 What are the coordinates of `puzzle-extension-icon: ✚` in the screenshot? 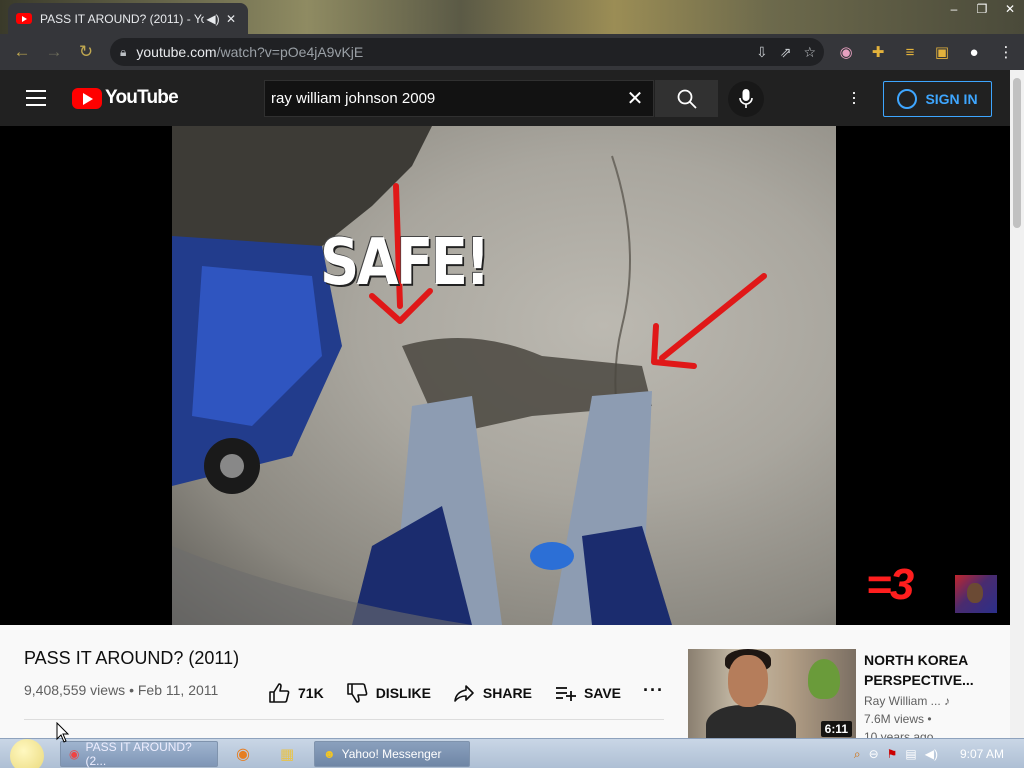 It's located at (878, 52).